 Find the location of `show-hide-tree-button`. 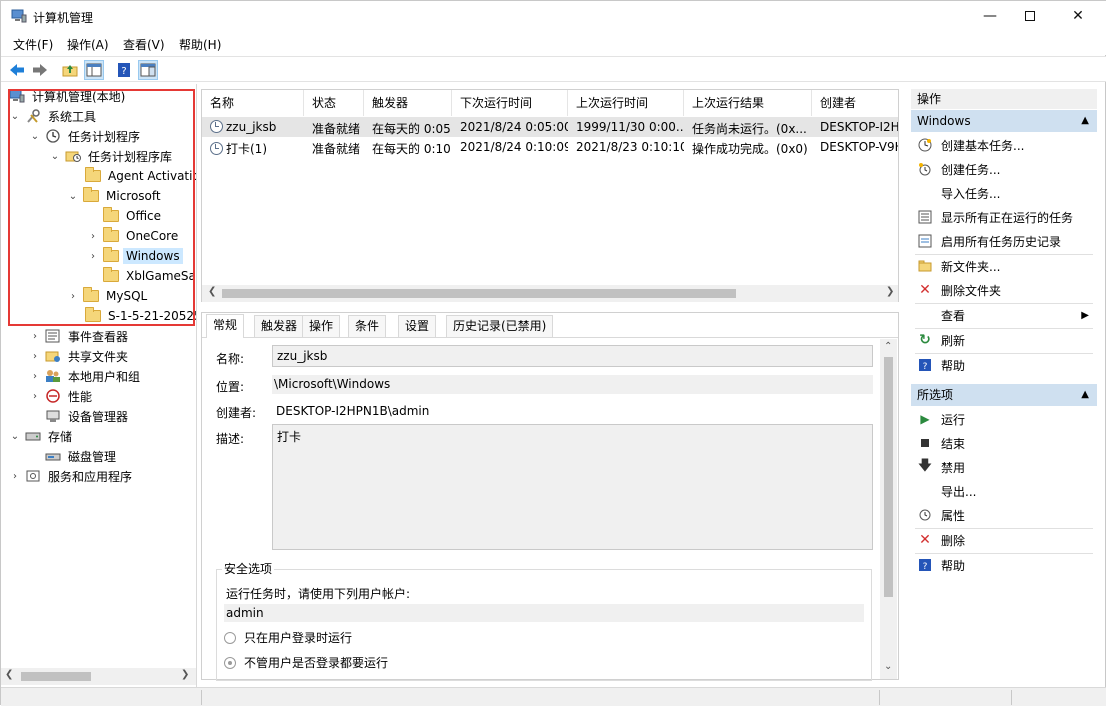

show-hide-tree-button is located at coordinates (94, 70).